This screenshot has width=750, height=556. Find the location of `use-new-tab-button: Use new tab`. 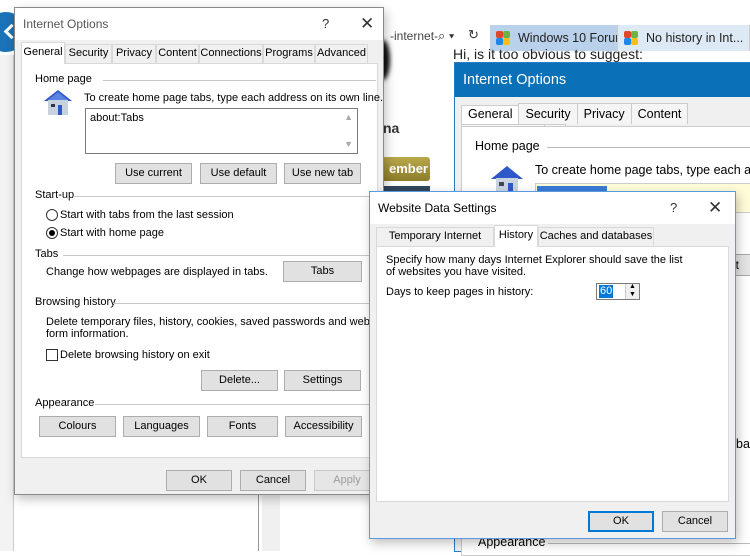

use-new-tab-button: Use new tab is located at coordinates (322, 173).